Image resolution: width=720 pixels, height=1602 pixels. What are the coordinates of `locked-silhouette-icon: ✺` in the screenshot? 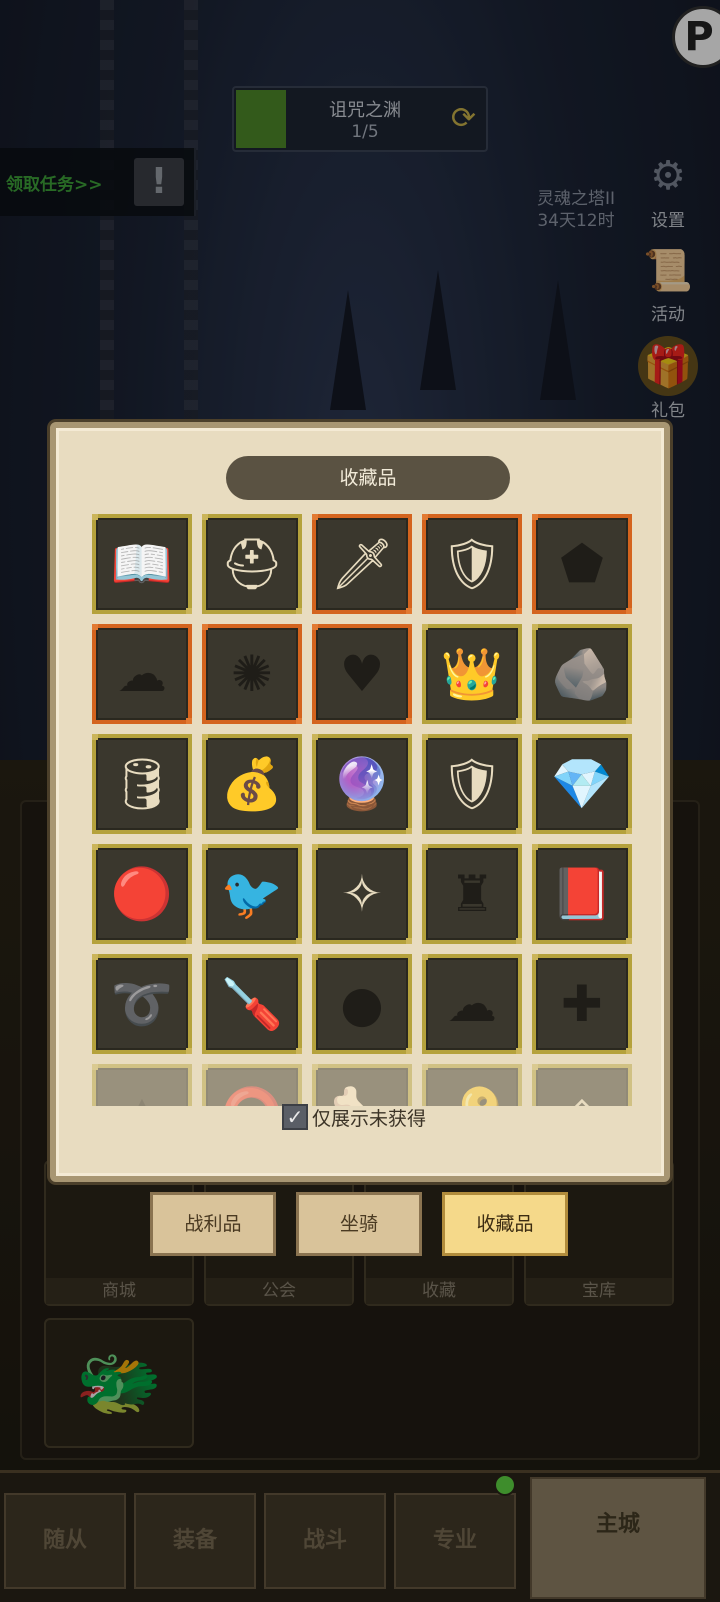 It's located at (252, 674).